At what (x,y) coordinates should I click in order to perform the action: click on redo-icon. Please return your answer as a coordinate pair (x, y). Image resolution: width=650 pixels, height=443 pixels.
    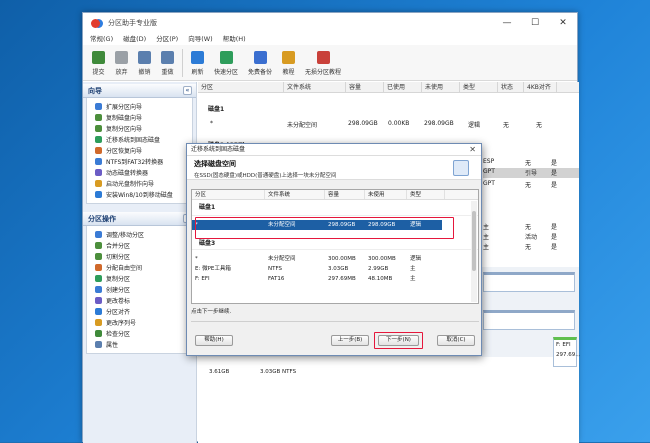
    Looking at the image, I should click on (167, 57).